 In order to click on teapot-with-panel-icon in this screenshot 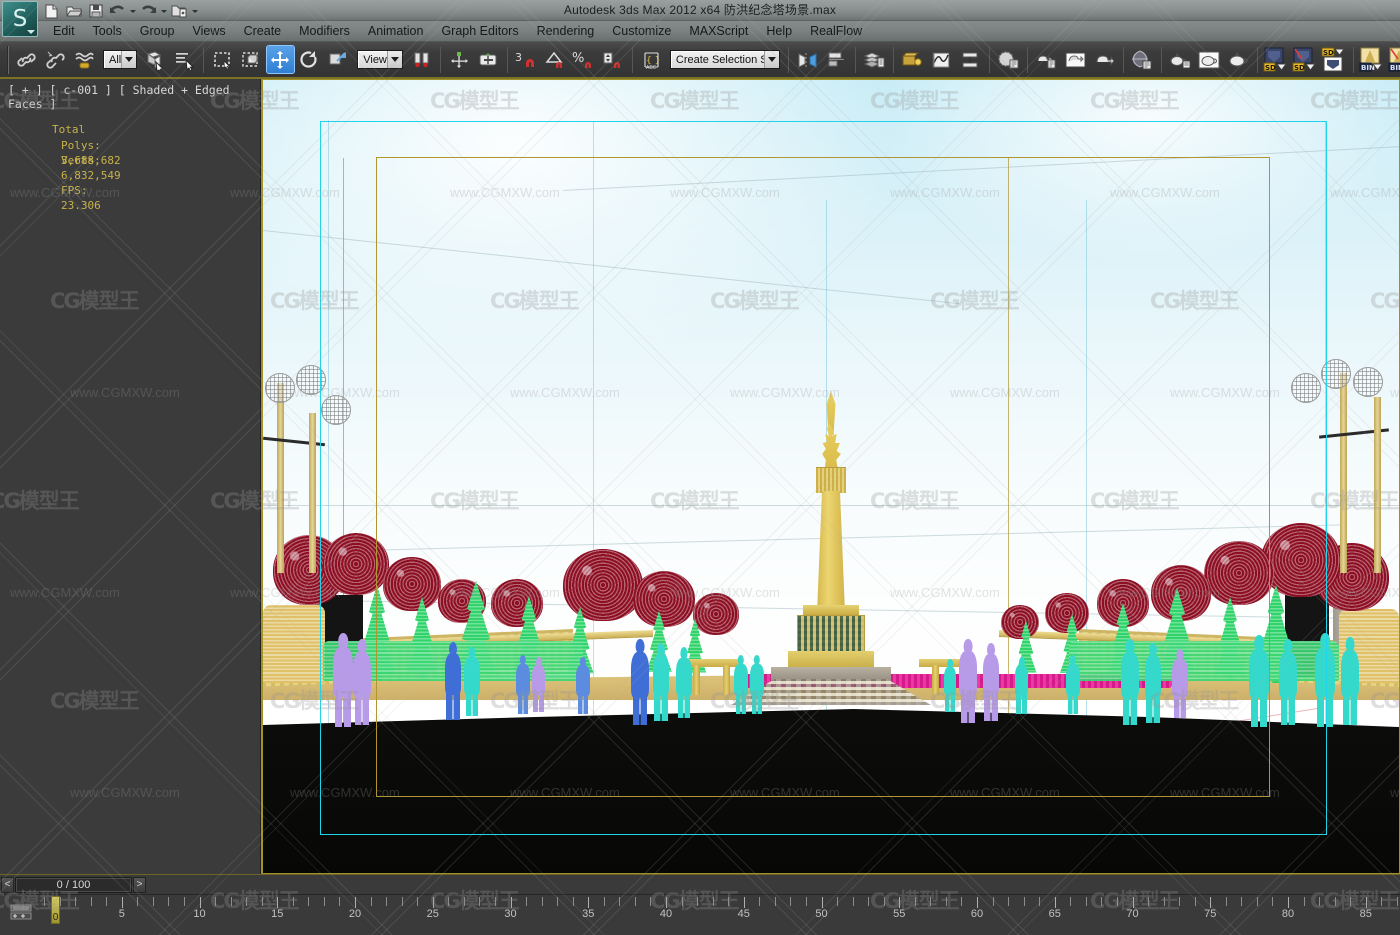, I will do `click(1180, 59)`.